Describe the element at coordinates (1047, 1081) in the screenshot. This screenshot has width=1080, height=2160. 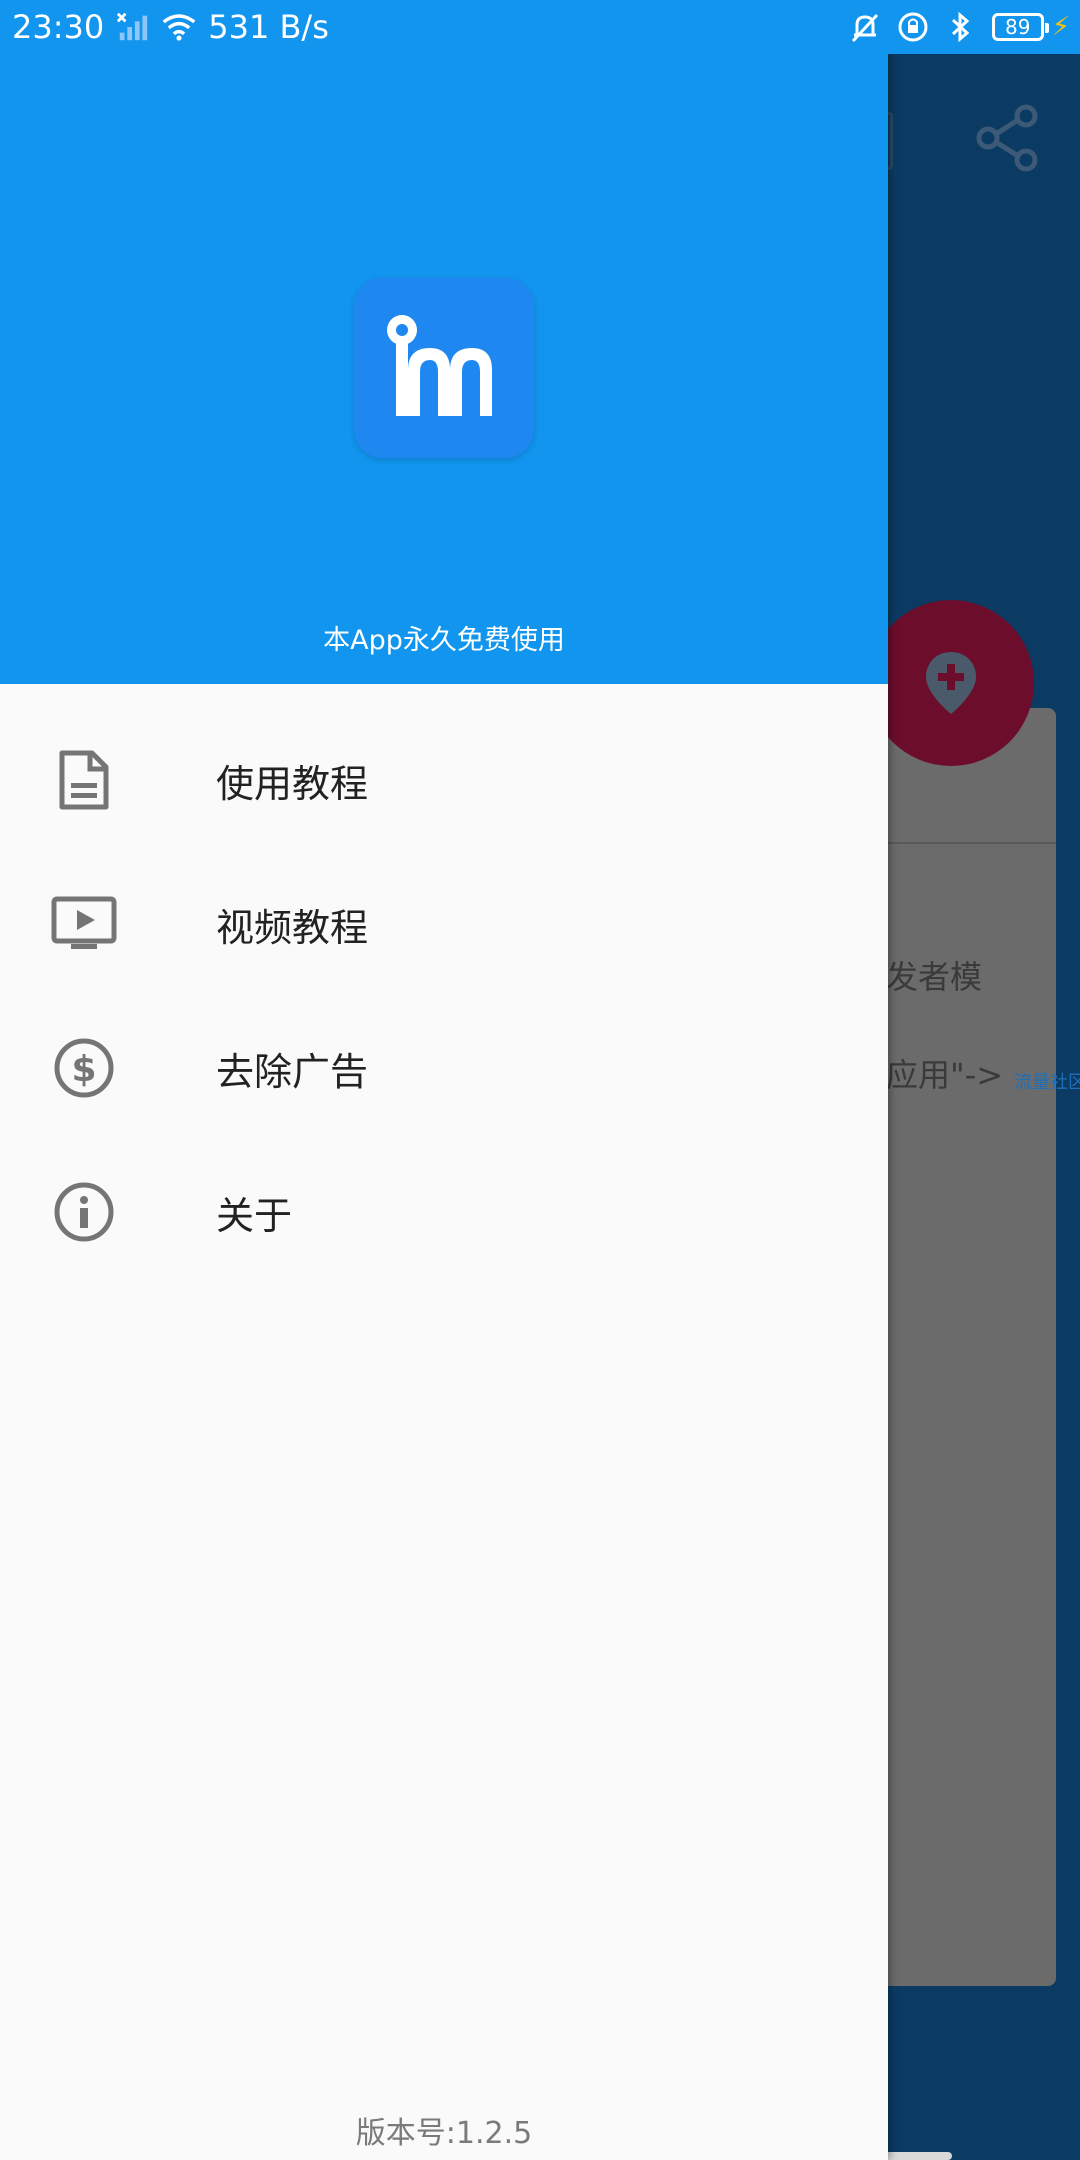
I see `card-link: 流量社区` at that location.